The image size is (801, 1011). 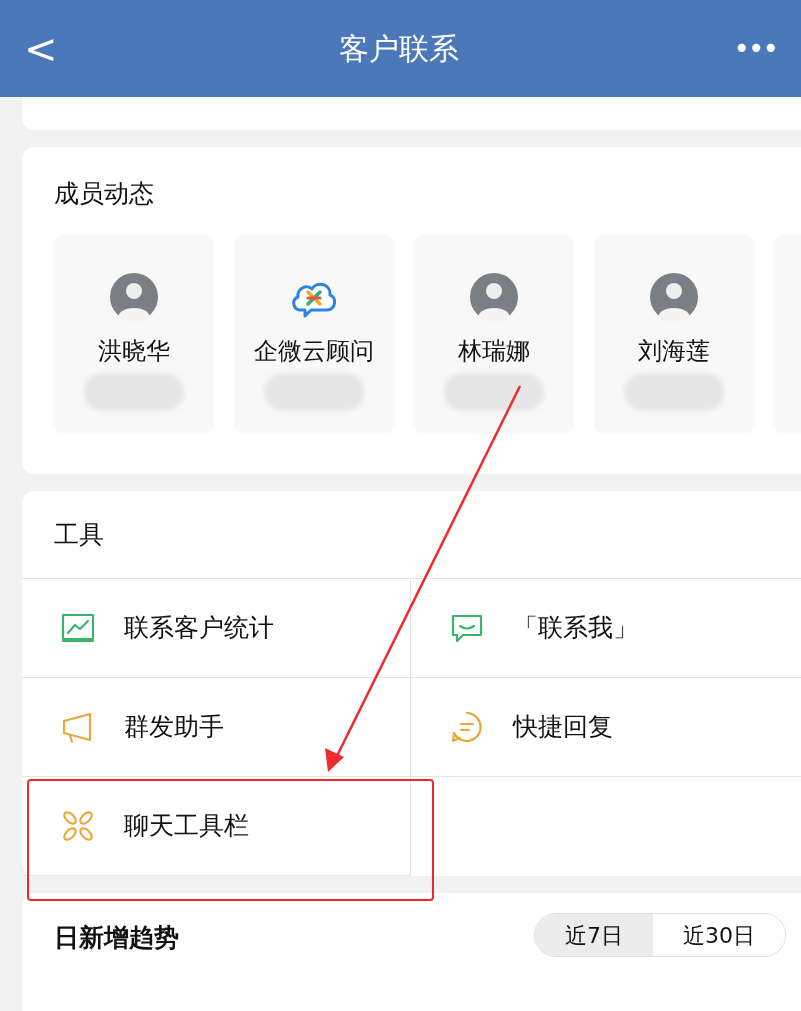 I want to click on section-title: 成员动态, so click(x=104, y=194).